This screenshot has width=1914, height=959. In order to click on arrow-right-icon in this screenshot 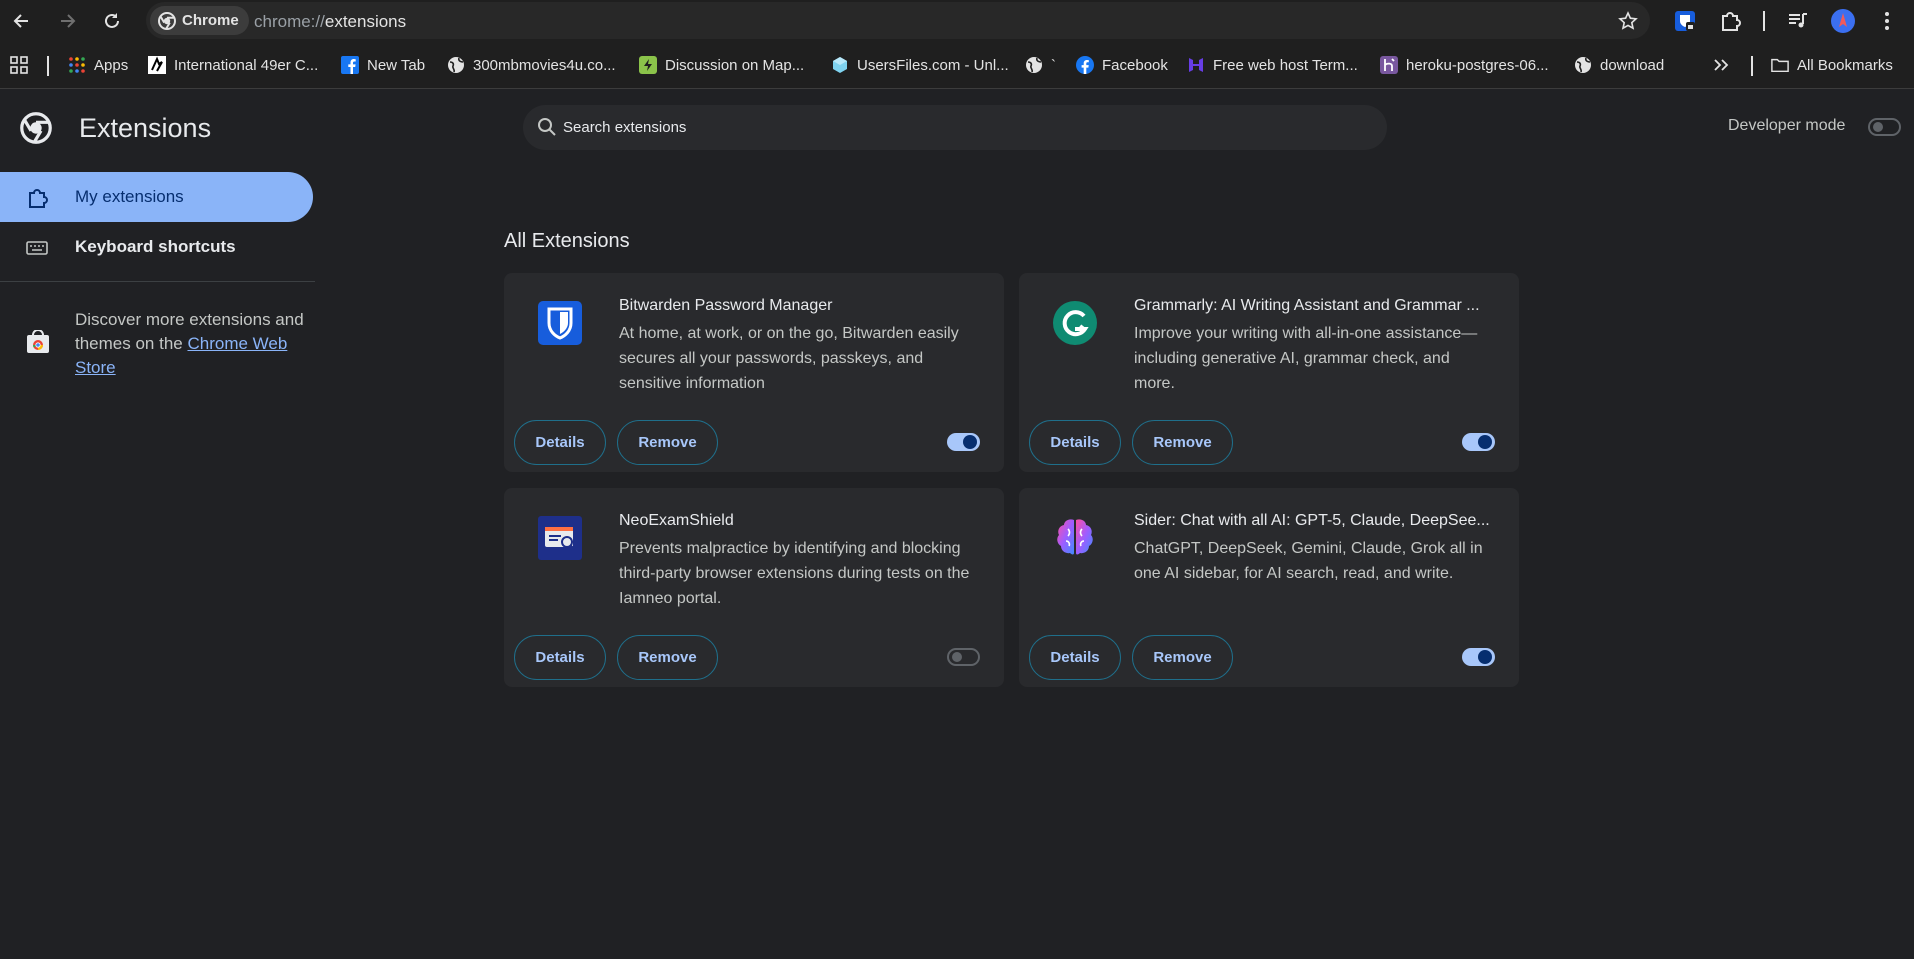, I will do `click(68, 21)`.